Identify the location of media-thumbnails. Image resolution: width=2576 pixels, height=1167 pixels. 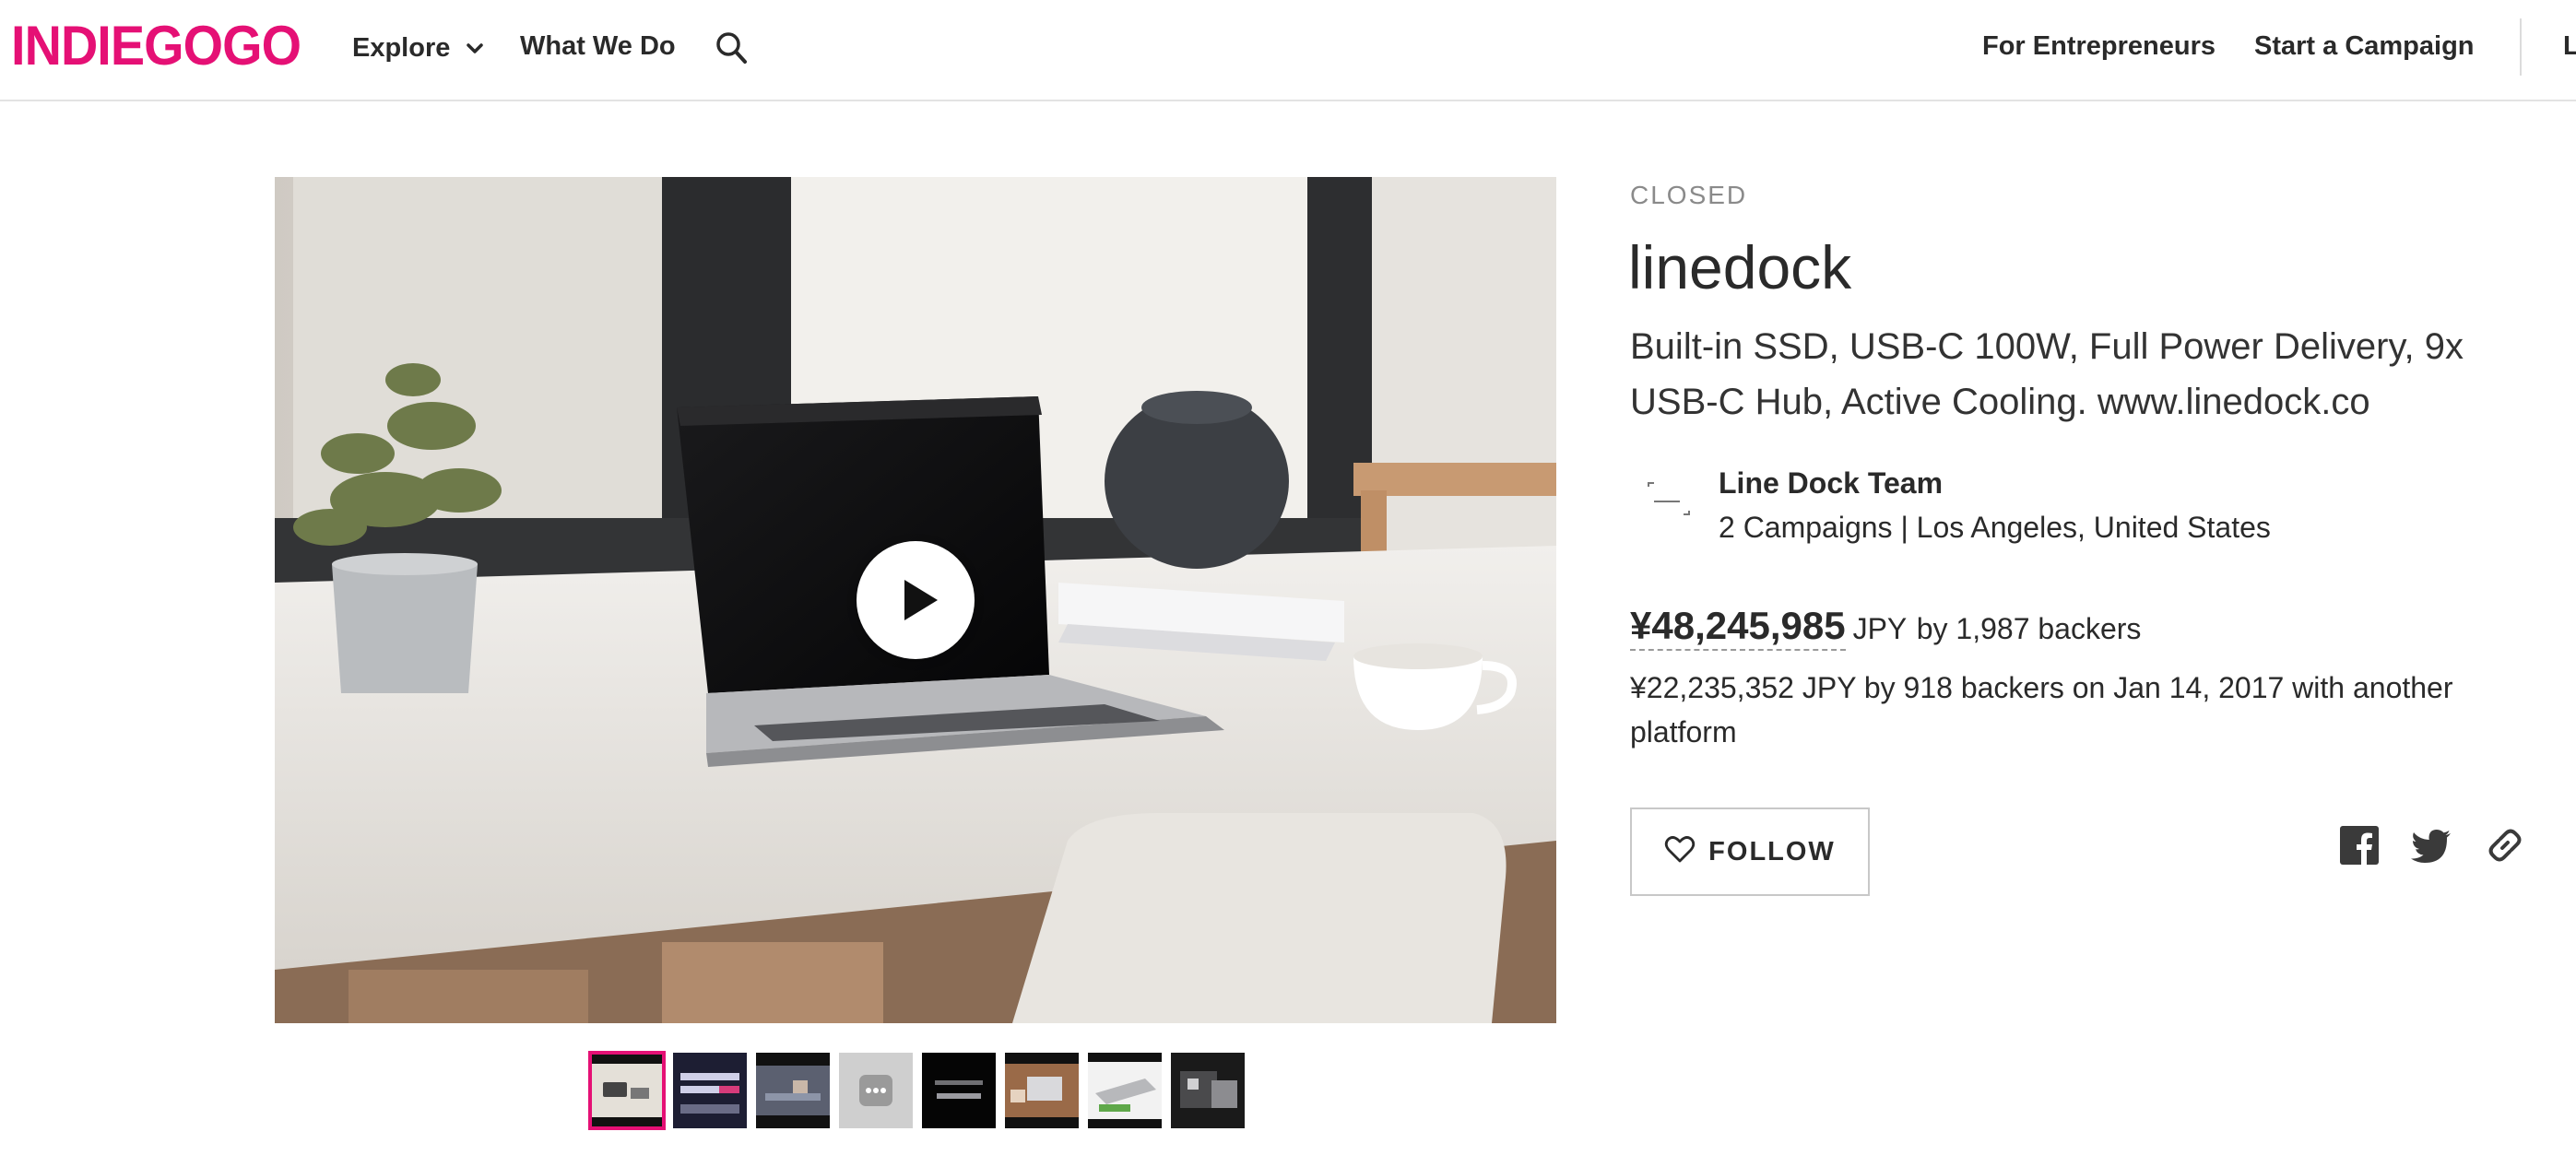
(916, 1090).